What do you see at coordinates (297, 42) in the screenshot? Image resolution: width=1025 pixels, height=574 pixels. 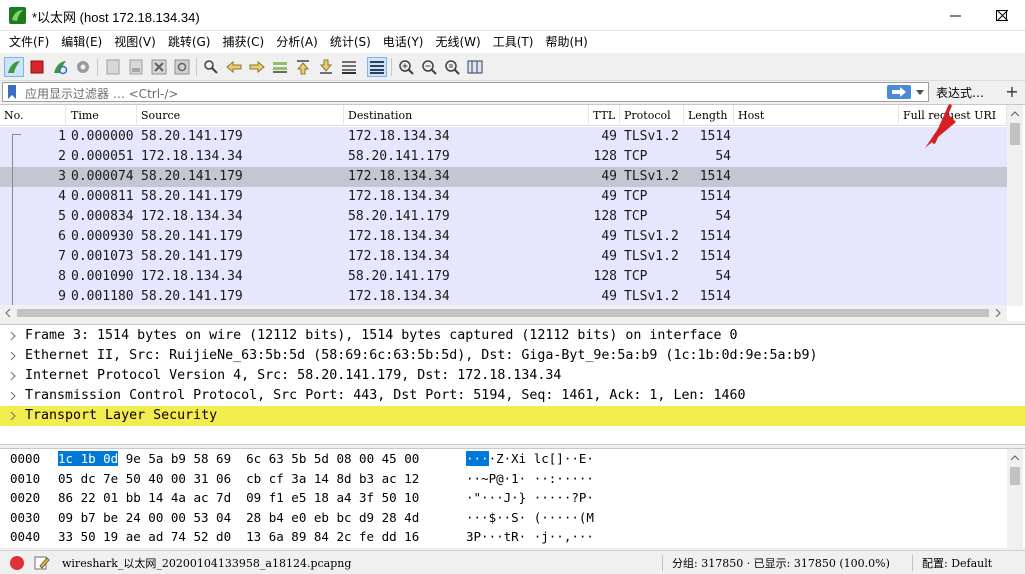 I see `menu-analyze: 分析(A)` at bounding box center [297, 42].